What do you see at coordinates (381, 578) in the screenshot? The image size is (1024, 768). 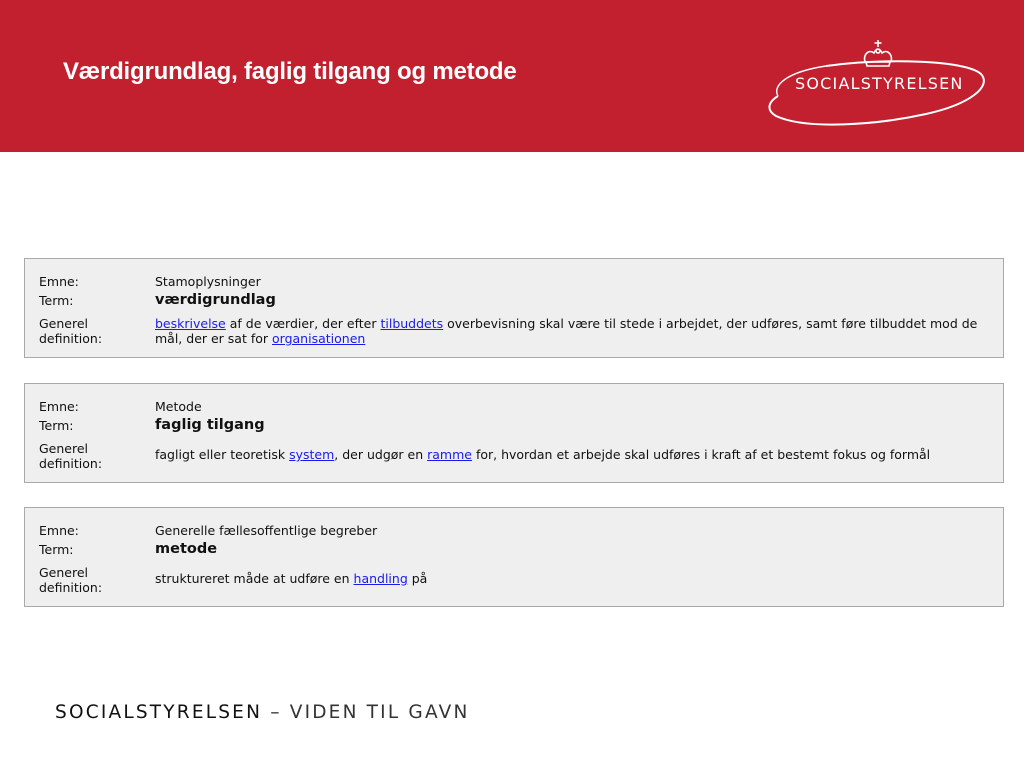 I see `definition-link: handling` at bounding box center [381, 578].